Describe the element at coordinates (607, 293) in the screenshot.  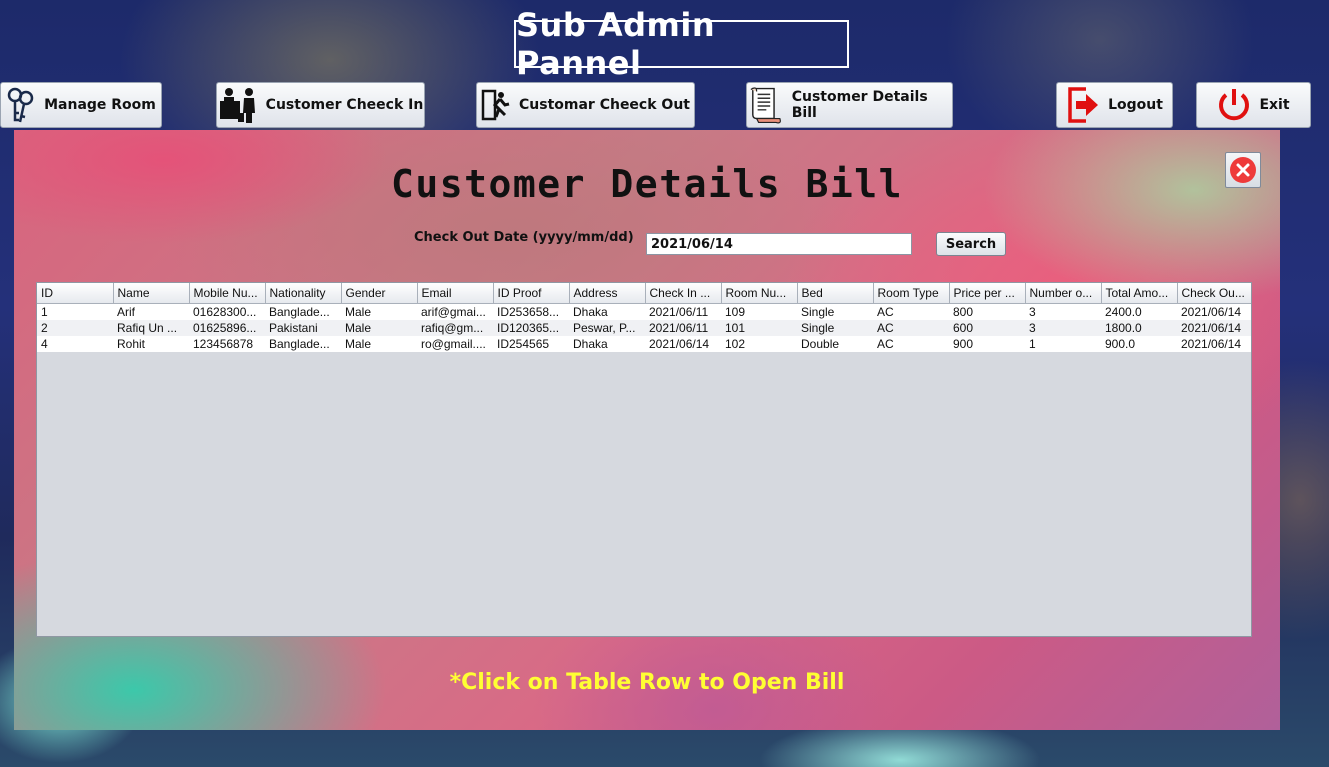
I see `column-header: Address` at that location.